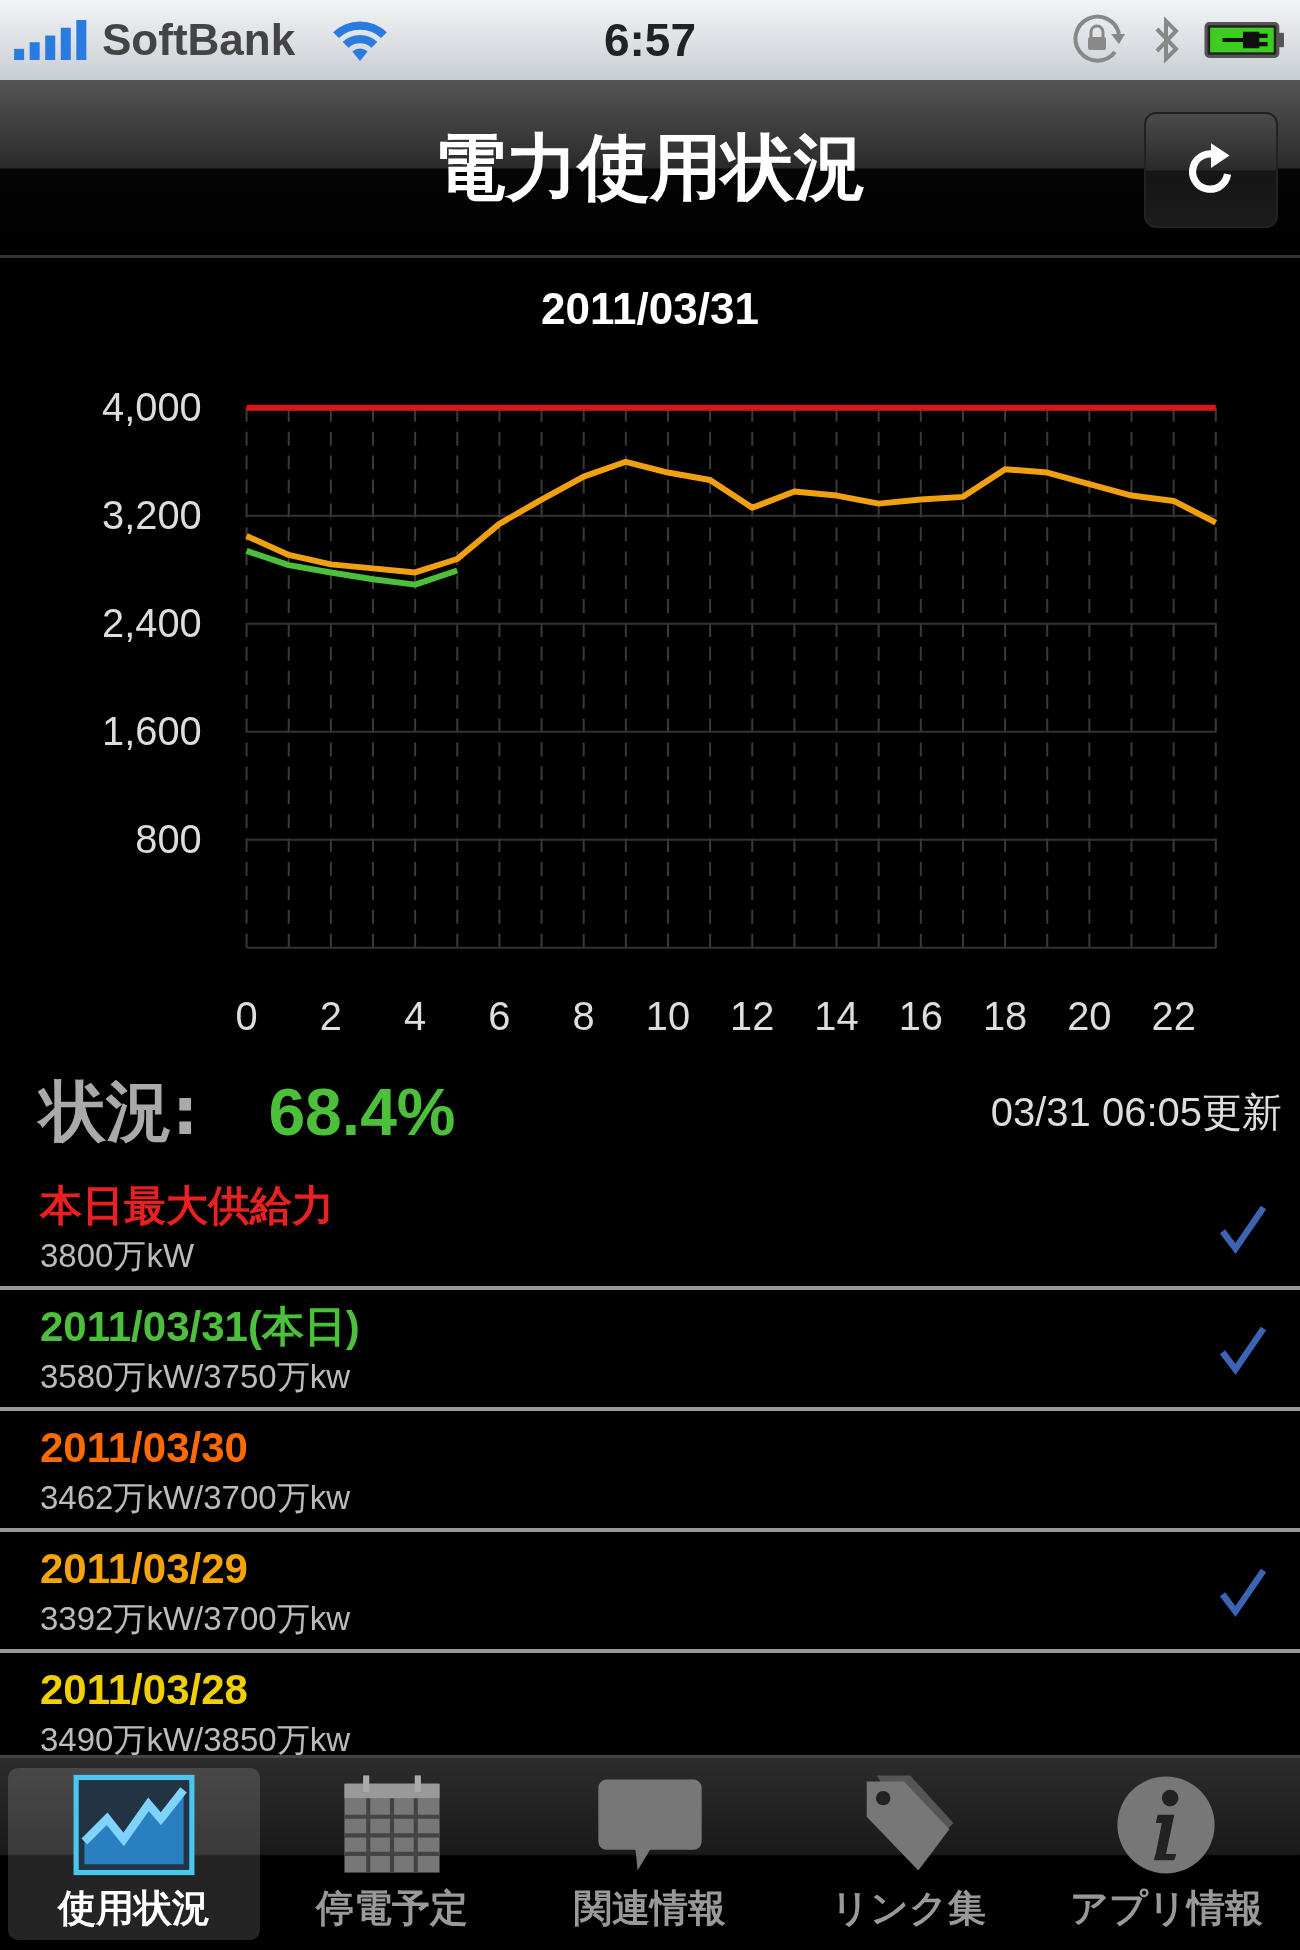  What do you see at coordinates (752, 1016) in the screenshot?
I see `x-tick-label: 12` at bounding box center [752, 1016].